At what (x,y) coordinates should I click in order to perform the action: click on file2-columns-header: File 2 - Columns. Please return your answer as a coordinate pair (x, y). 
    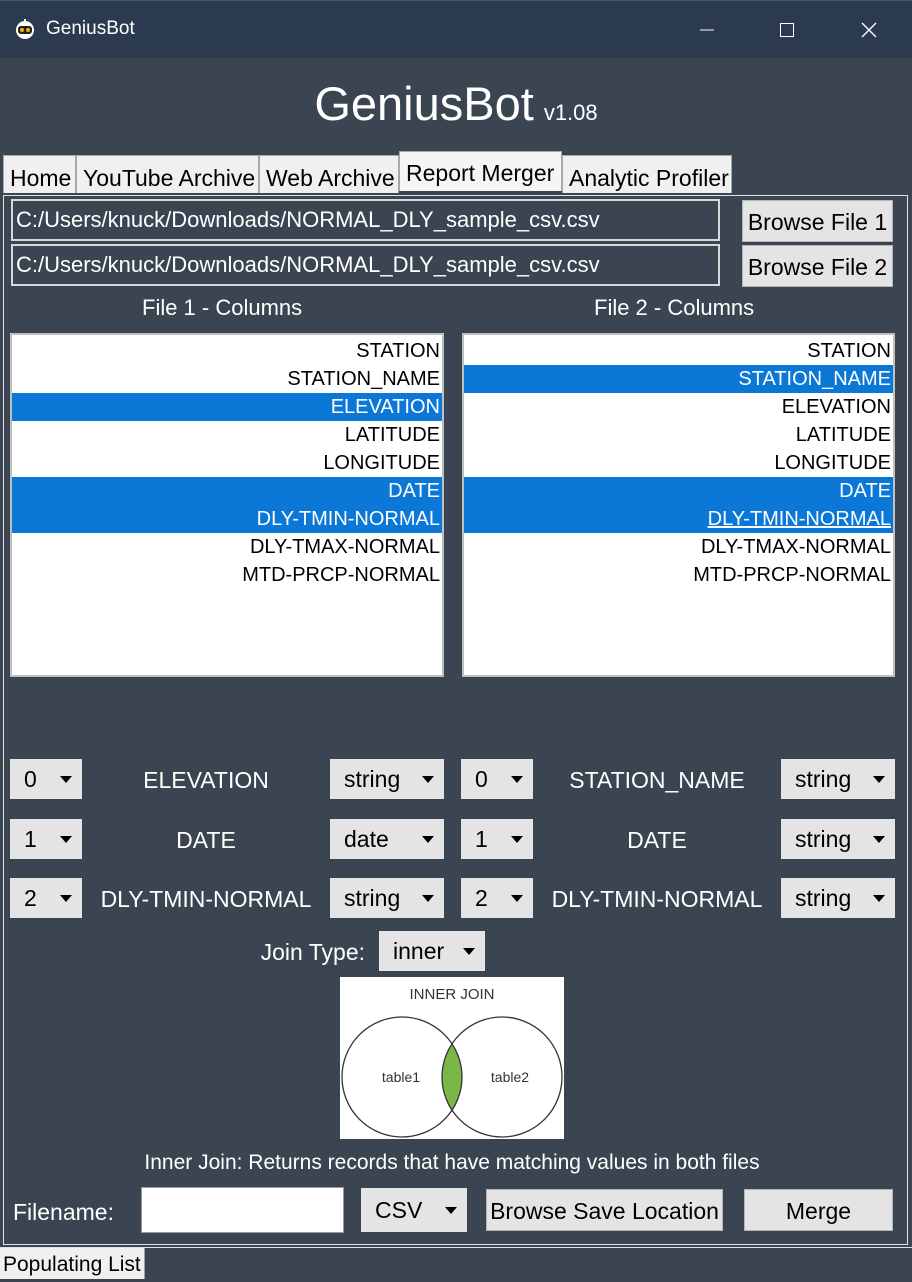
    Looking at the image, I should click on (674, 307).